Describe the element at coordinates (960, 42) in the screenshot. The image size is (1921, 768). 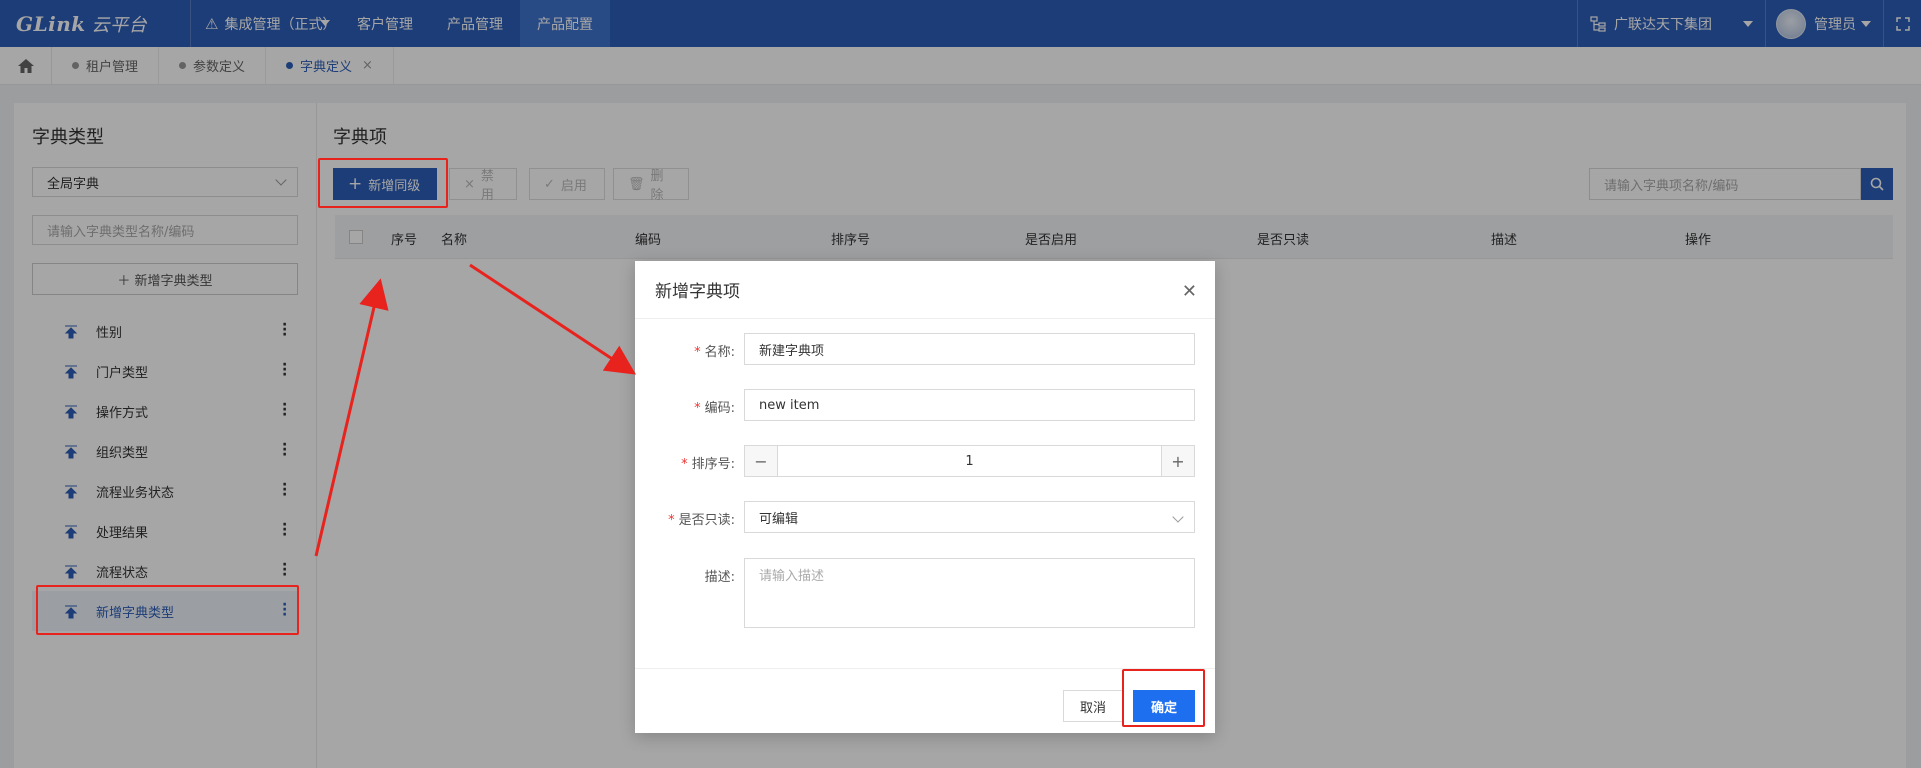
I see `modal-mask` at that location.